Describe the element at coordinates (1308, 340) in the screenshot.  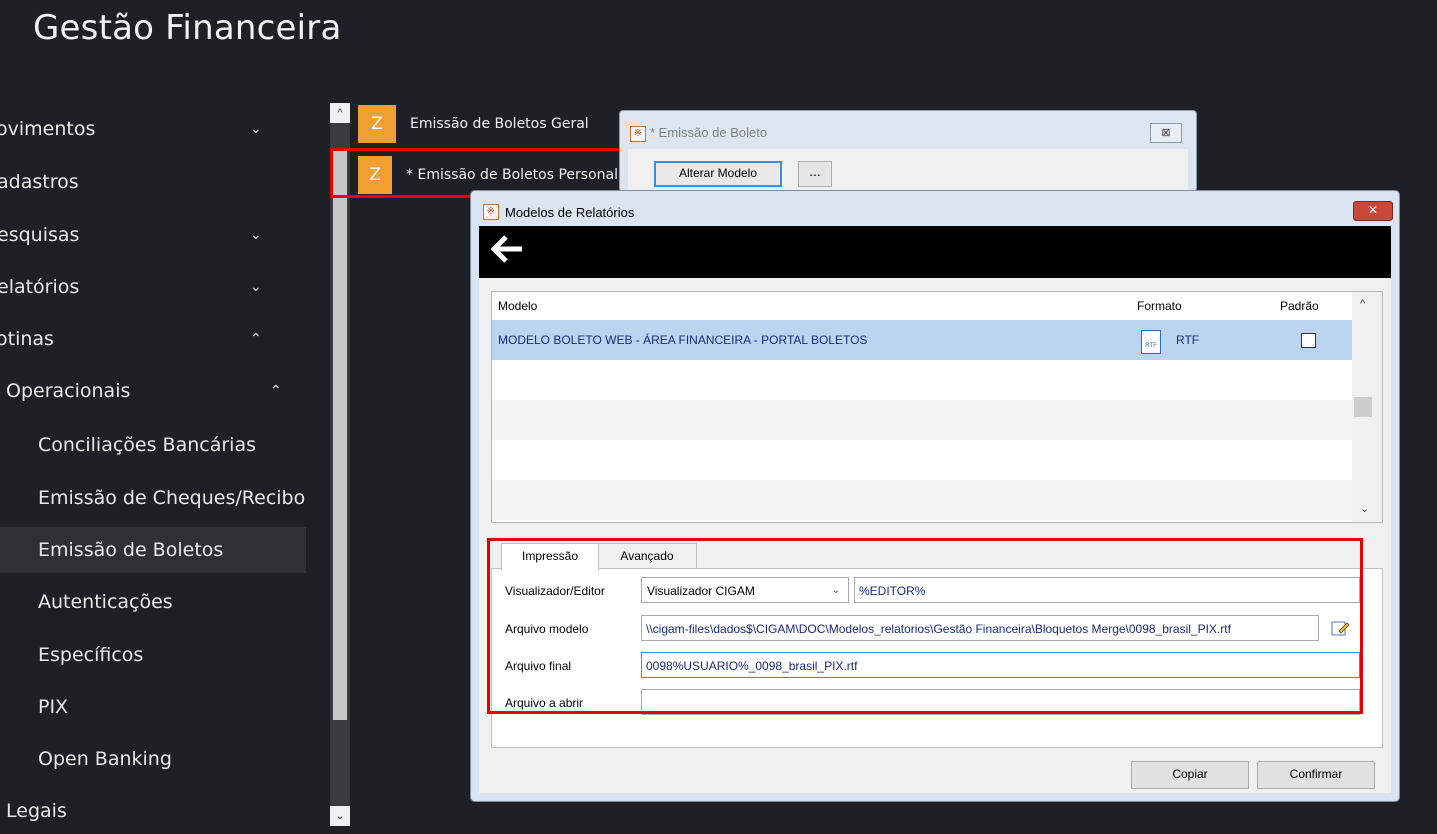
I see `padrao-checkbox` at that location.